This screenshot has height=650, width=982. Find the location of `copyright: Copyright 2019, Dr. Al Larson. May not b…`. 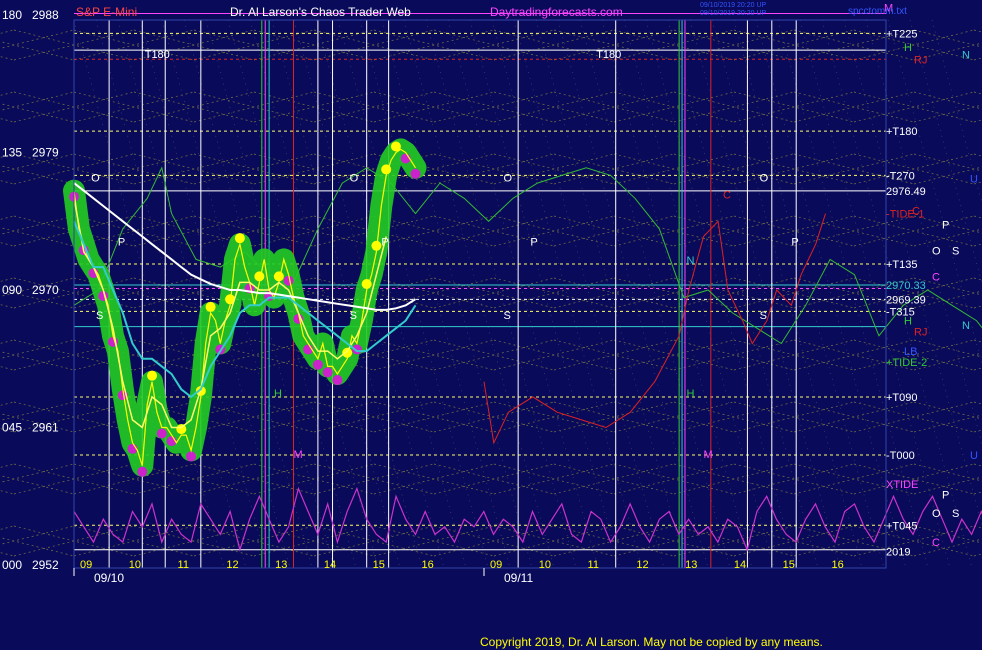

copyright: Copyright 2019, Dr. Al Larson. May not b… is located at coordinates (651, 642).